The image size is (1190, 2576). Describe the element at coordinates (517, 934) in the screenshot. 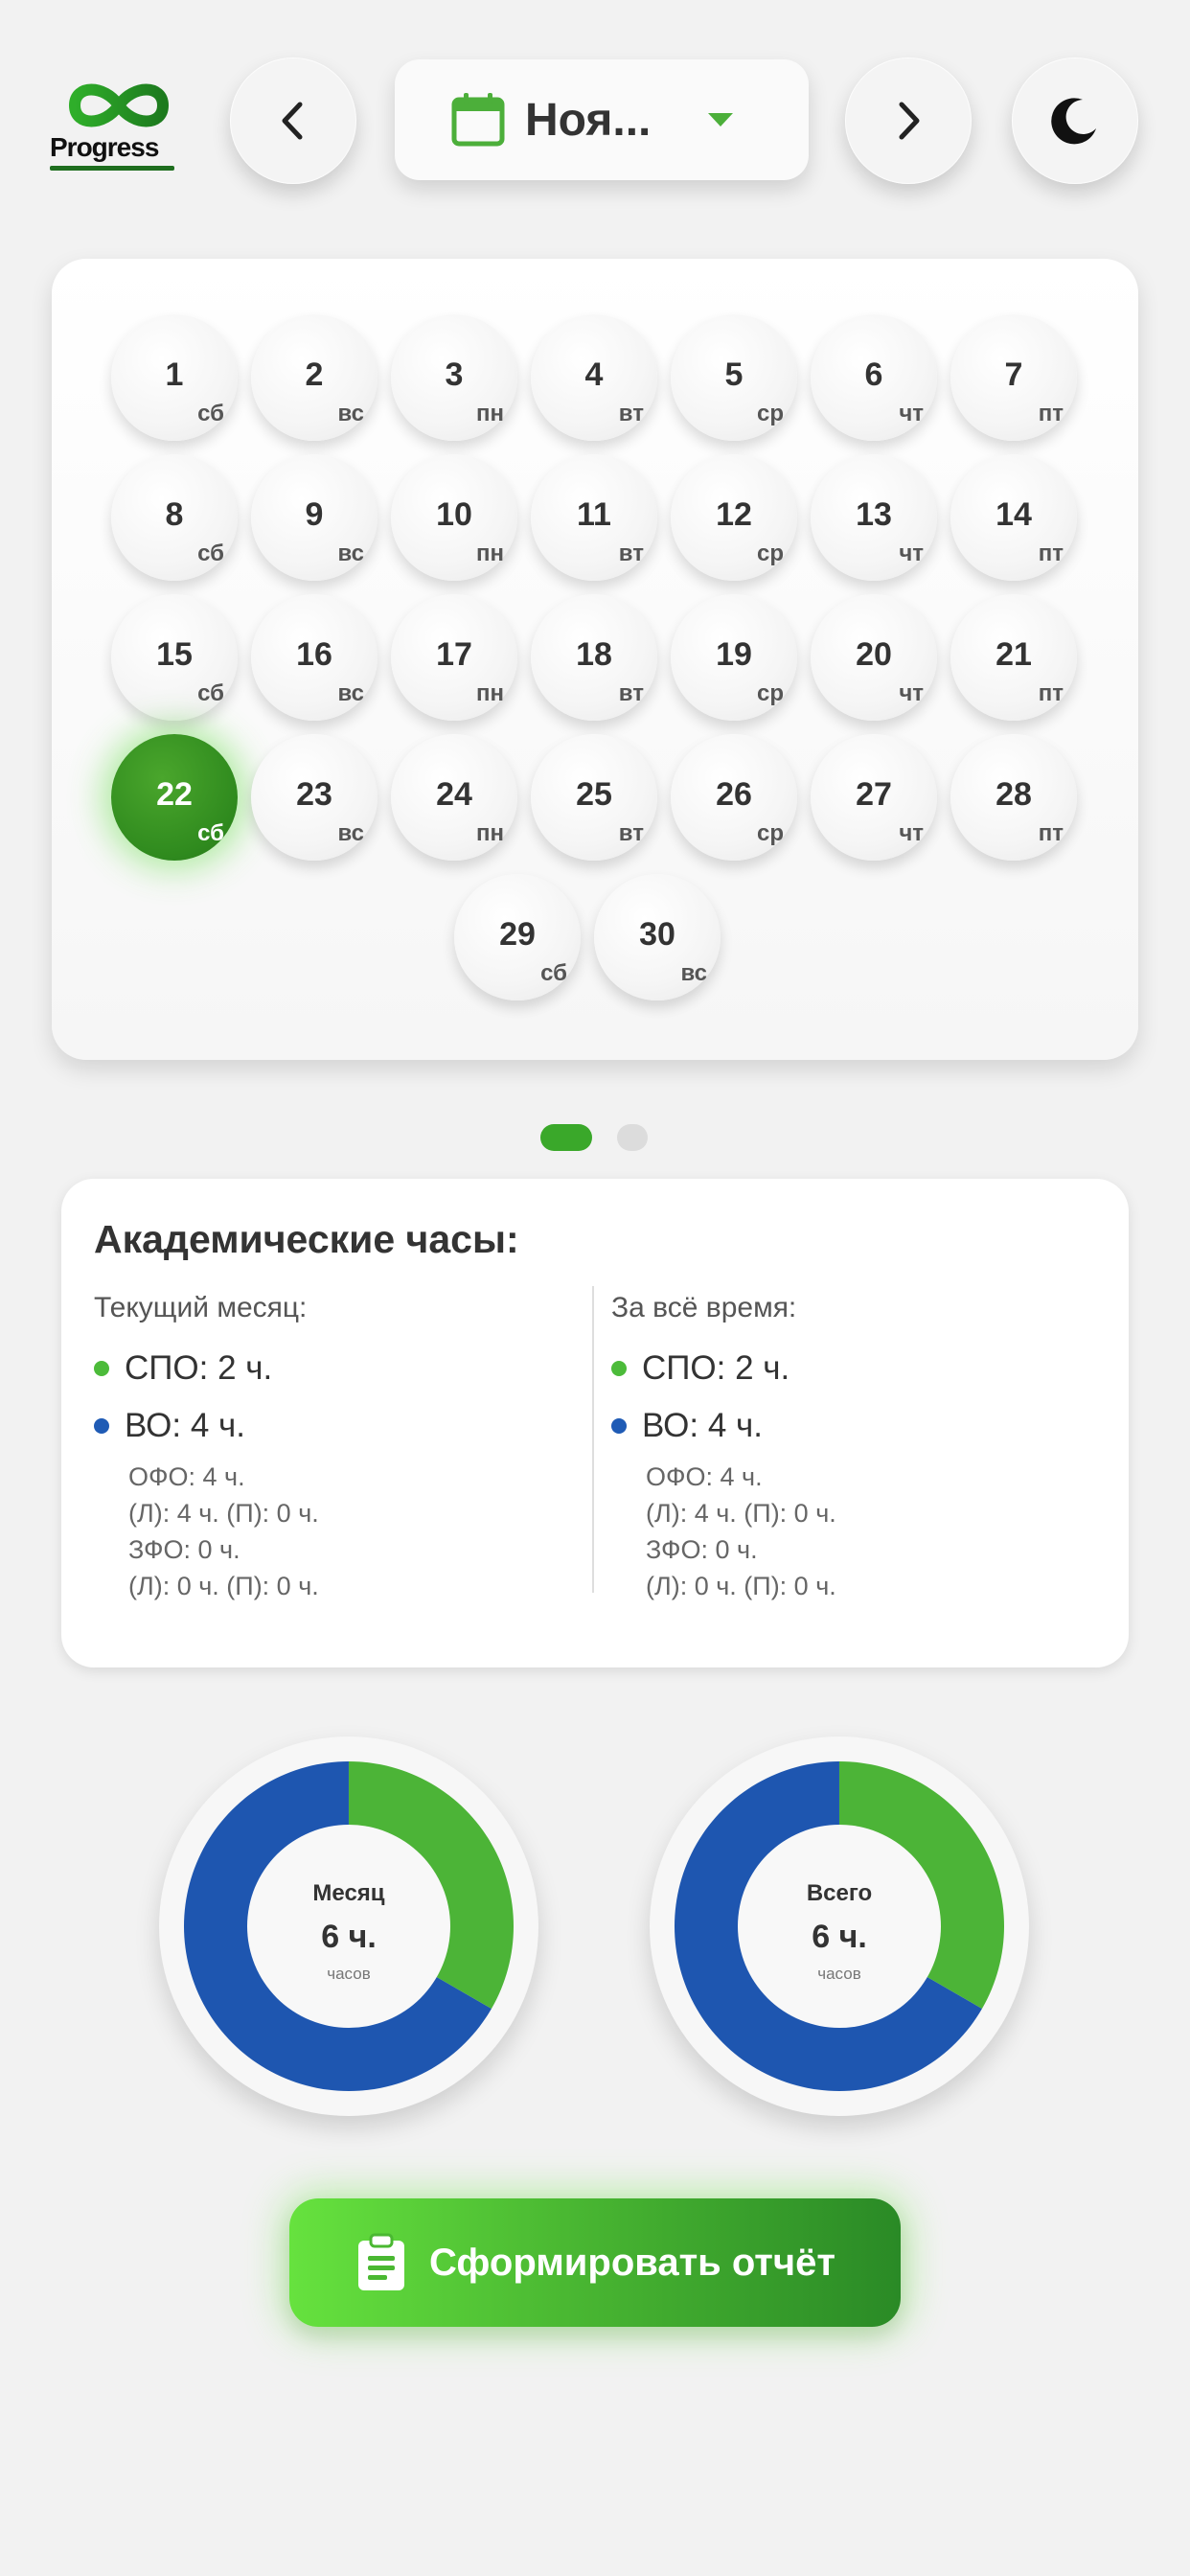

I see `day-number: 29` at that location.